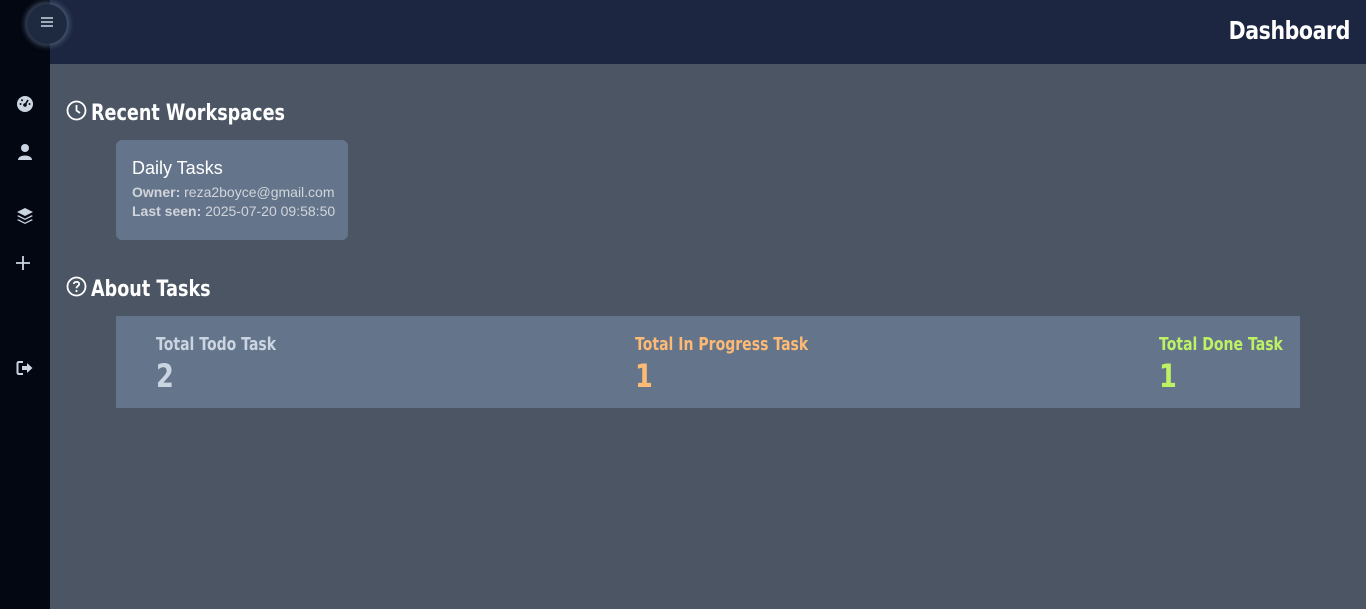 This screenshot has height=609, width=1366. I want to click on recent-workspaces-heading: Recent Workspaces, so click(199, 113).